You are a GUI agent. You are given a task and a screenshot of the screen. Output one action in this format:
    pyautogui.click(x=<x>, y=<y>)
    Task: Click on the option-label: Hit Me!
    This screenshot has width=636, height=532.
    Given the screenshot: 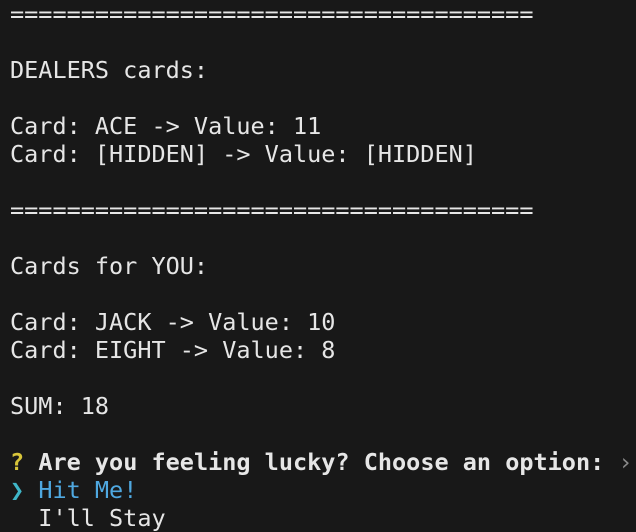 What is the action you would take?
    pyautogui.click(x=87, y=490)
    